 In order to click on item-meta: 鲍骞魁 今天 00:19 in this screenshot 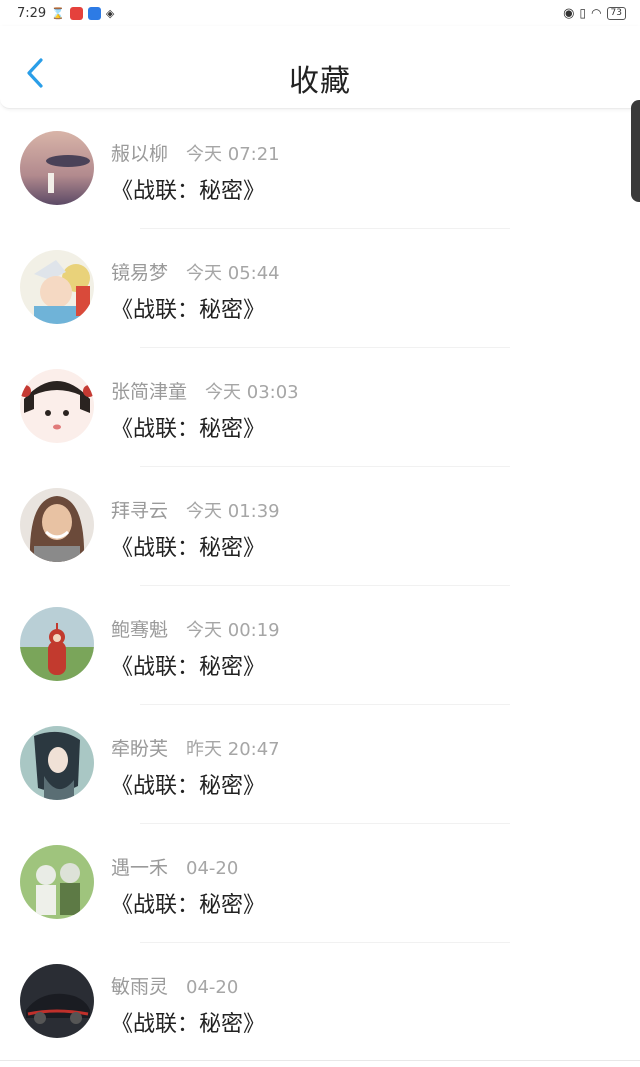, I will do `click(195, 628)`.